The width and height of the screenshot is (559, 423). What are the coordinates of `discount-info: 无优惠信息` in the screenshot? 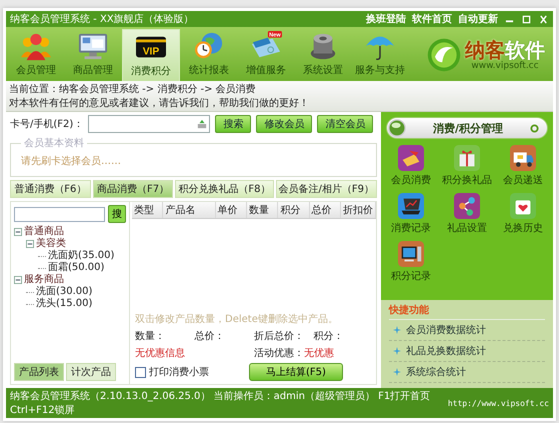 It's located at (160, 353).